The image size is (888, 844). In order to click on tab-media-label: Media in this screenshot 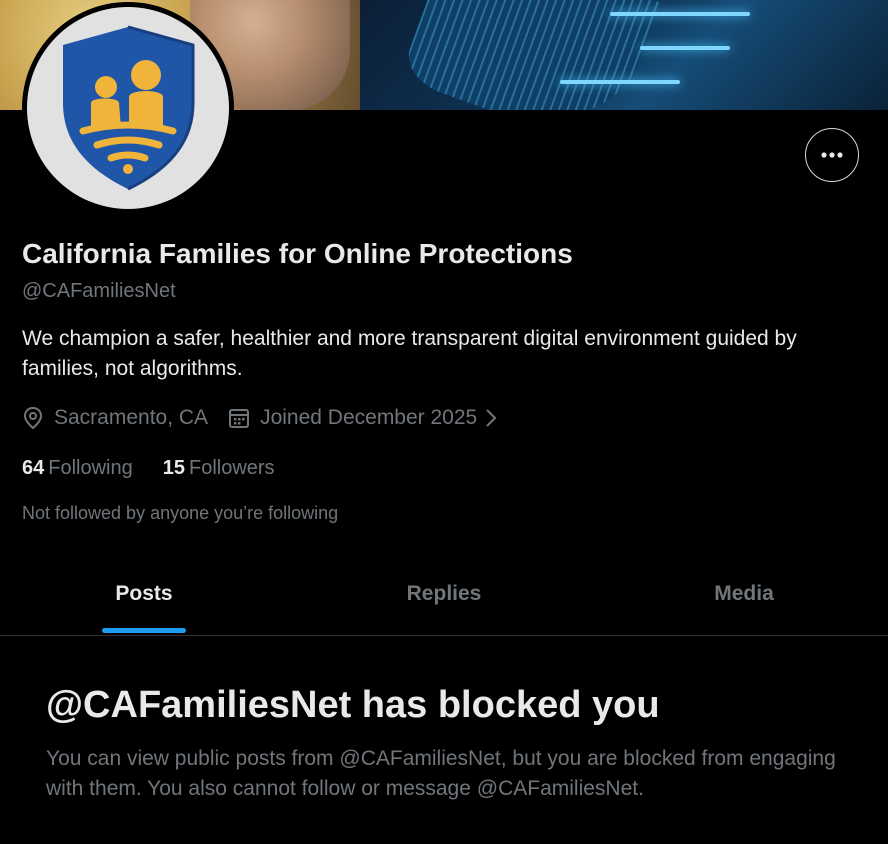, I will do `click(744, 593)`.